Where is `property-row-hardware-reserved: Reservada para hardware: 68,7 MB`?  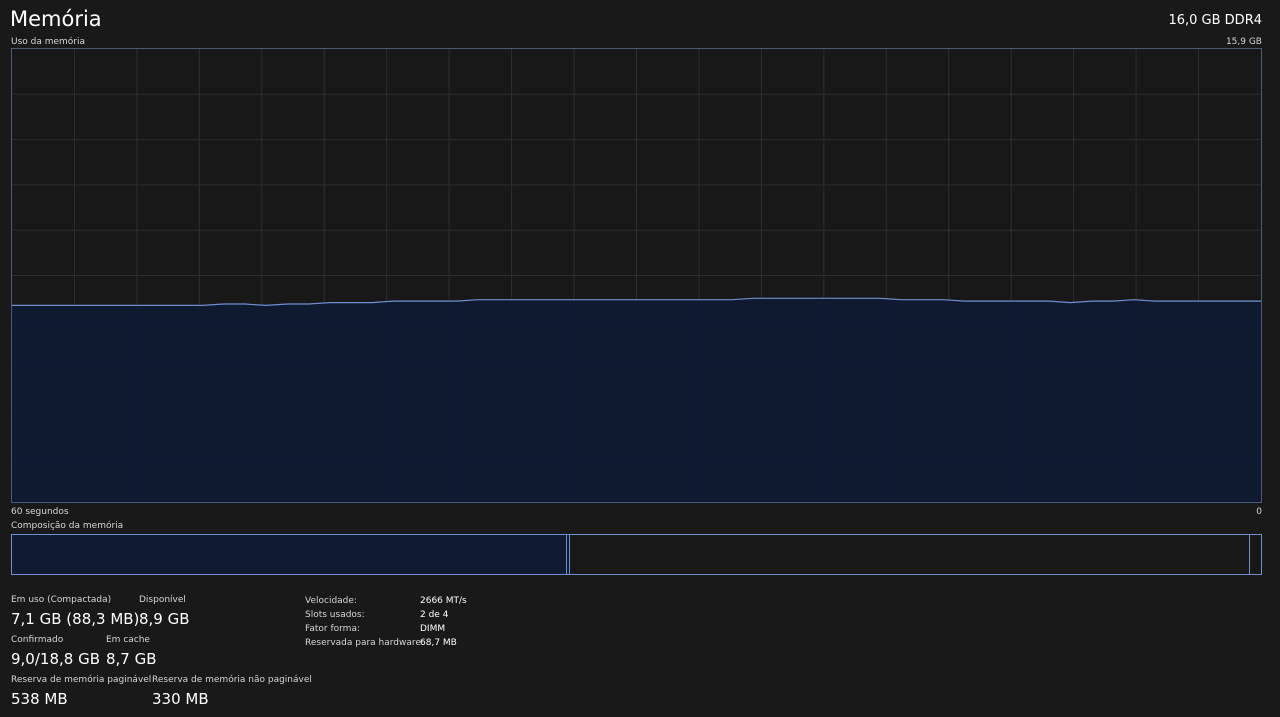 property-row-hardware-reserved: Reservada para hardware: 68,7 MB is located at coordinates (386, 643).